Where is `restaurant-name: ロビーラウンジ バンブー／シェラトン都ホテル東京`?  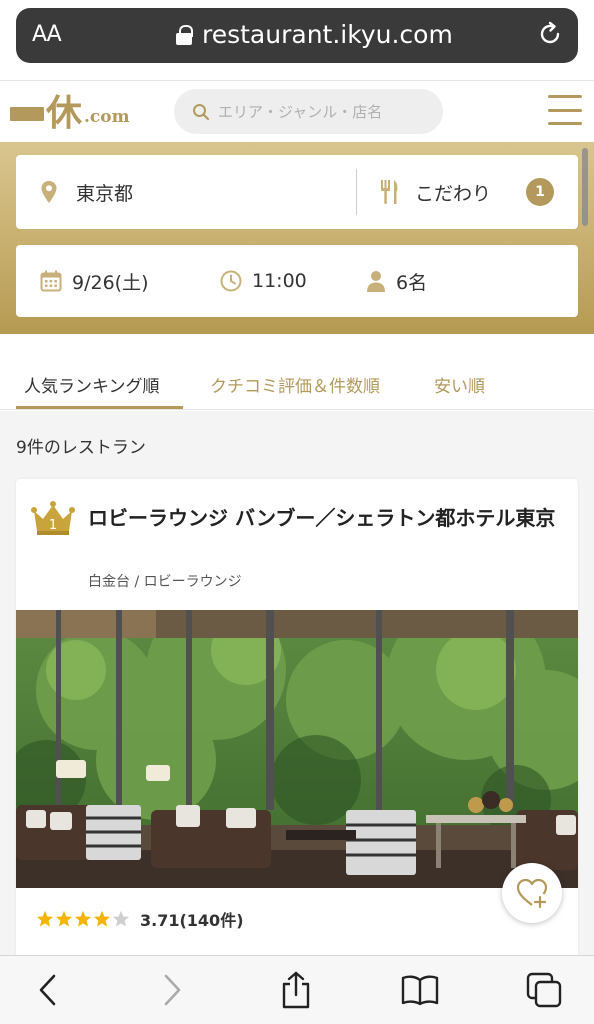
restaurant-name: ロビーラウンジ バンブー／シェラトン都ホテル東京 is located at coordinates (328, 518).